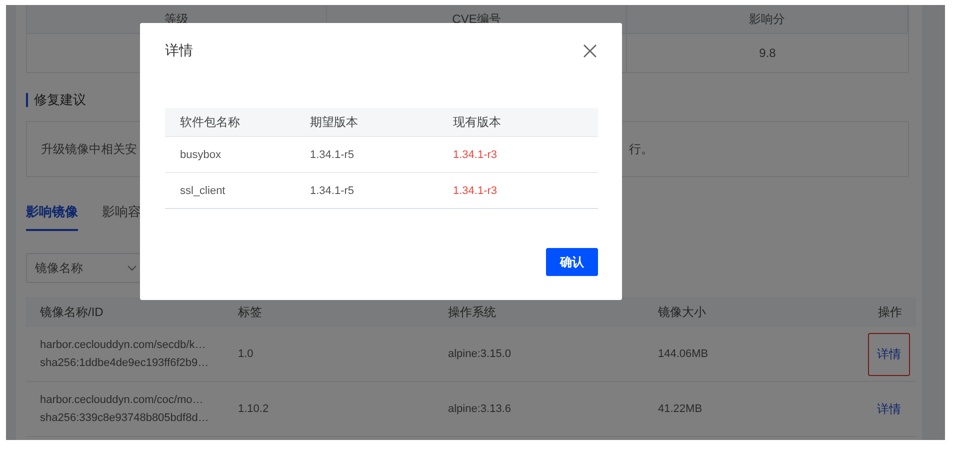  What do you see at coordinates (121, 217) in the screenshot?
I see `tab: 影响容` at bounding box center [121, 217].